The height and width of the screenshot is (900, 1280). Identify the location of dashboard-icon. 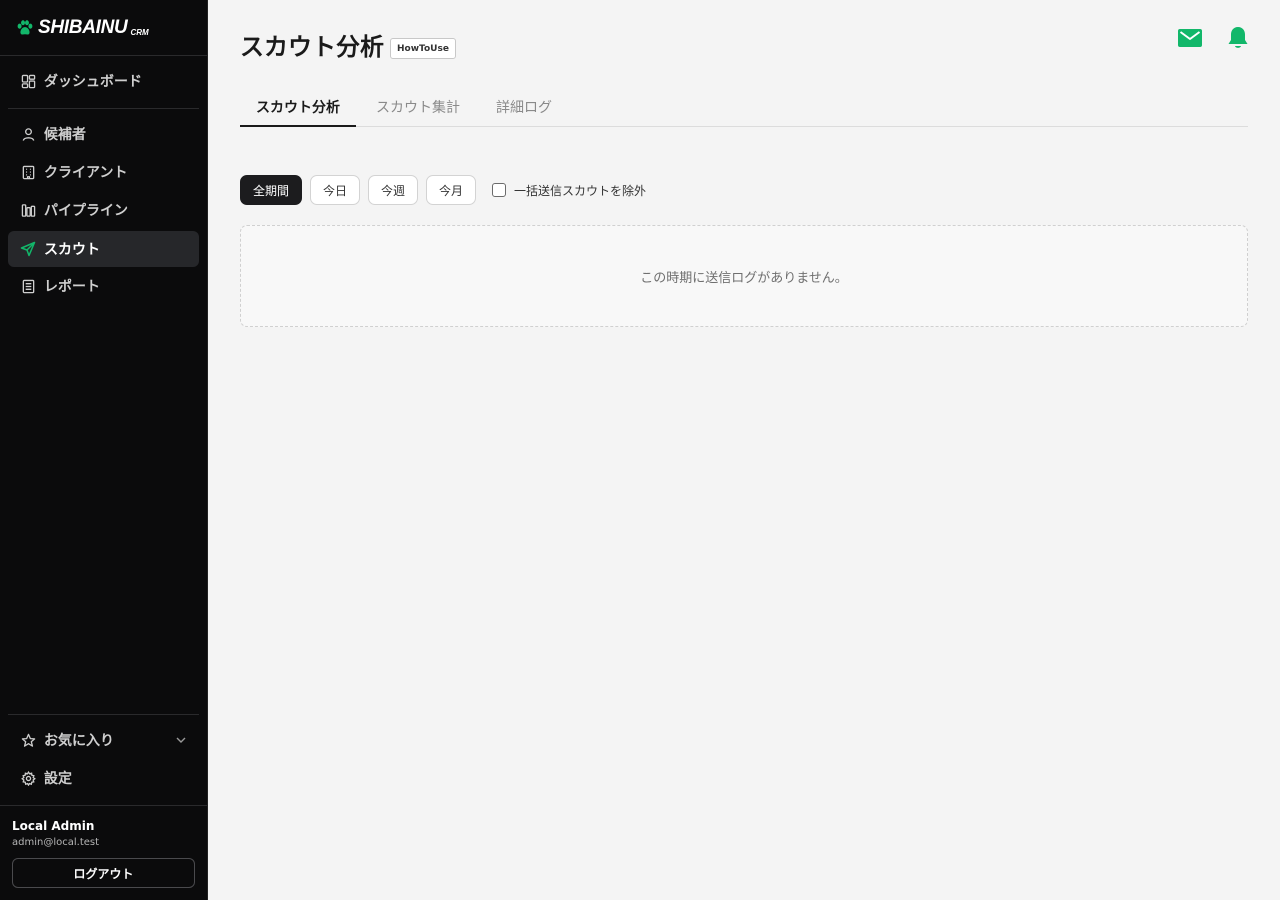
(28, 81).